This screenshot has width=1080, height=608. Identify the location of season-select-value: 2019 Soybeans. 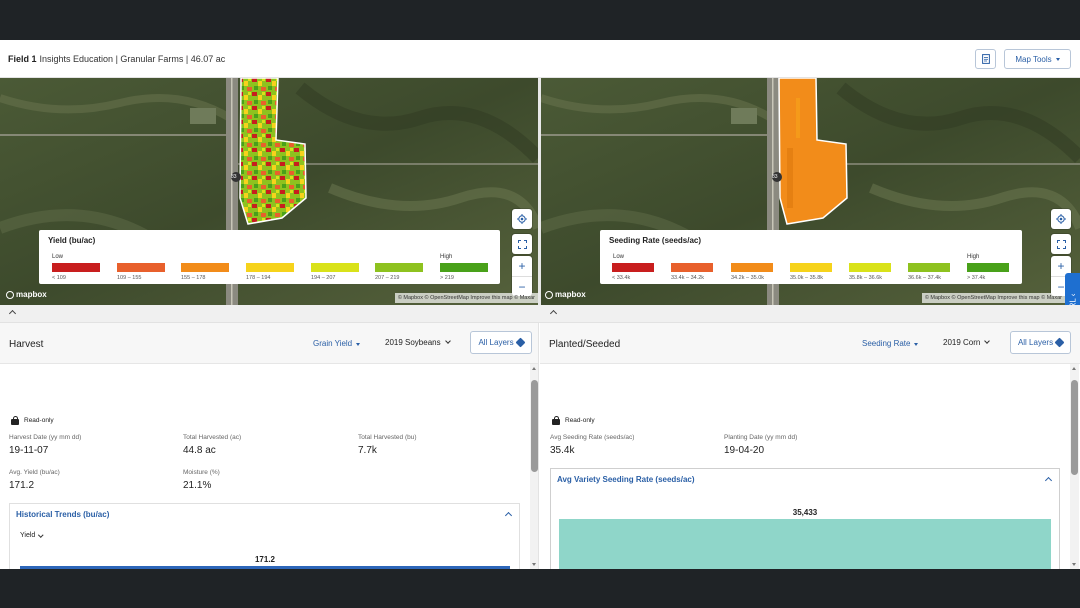
(413, 342).